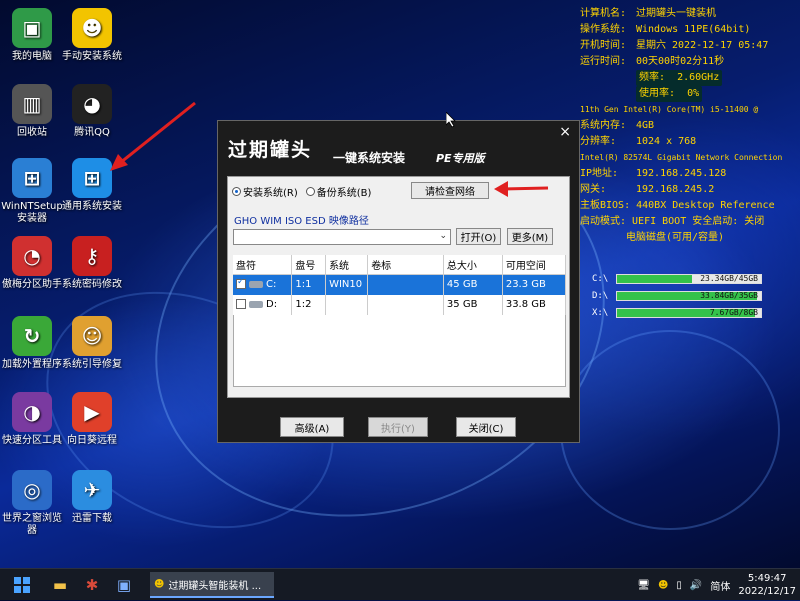 The width and height of the screenshot is (800, 601). Describe the element at coordinates (643, 585) in the screenshot. I see `network-icon: 🖥` at that location.